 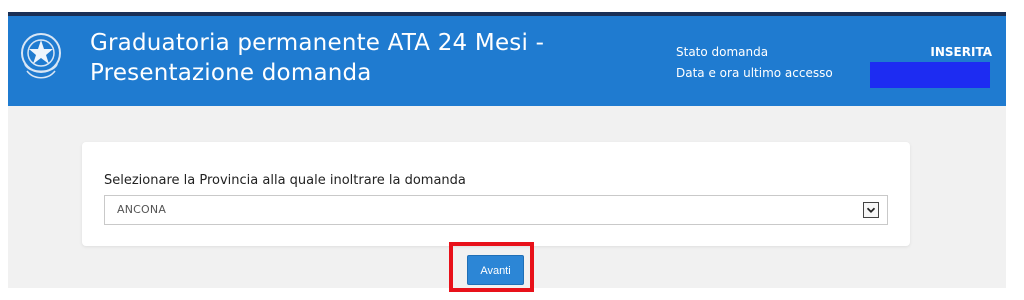 What do you see at coordinates (754, 73) in the screenshot?
I see `last-access-label: Data e ora ultimo accesso` at bounding box center [754, 73].